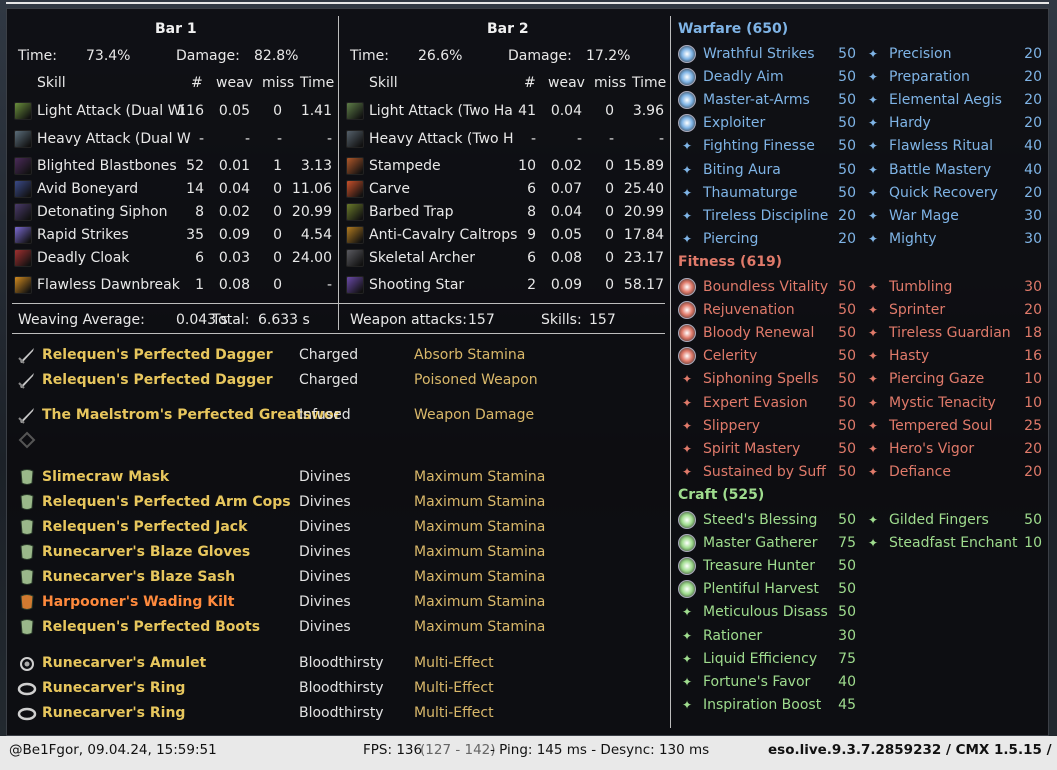 This screenshot has height=770, width=1057. I want to click on craft-star-name: Liquid Efficiency, so click(760, 659).